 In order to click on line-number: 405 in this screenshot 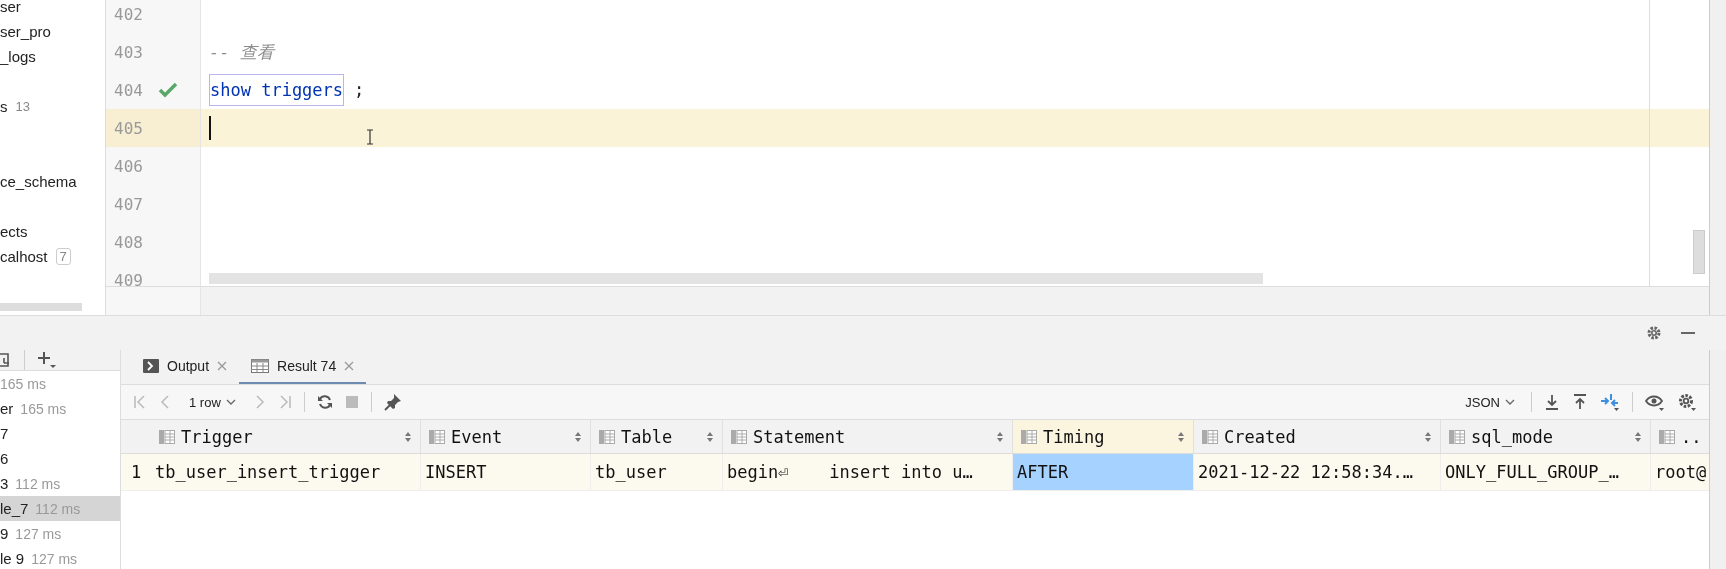, I will do `click(129, 128)`.